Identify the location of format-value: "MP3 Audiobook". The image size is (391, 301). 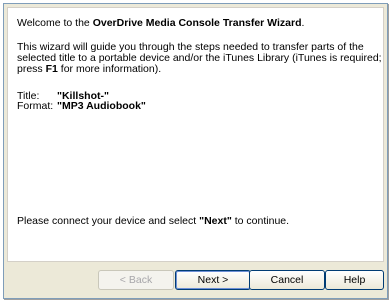
(101, 106).